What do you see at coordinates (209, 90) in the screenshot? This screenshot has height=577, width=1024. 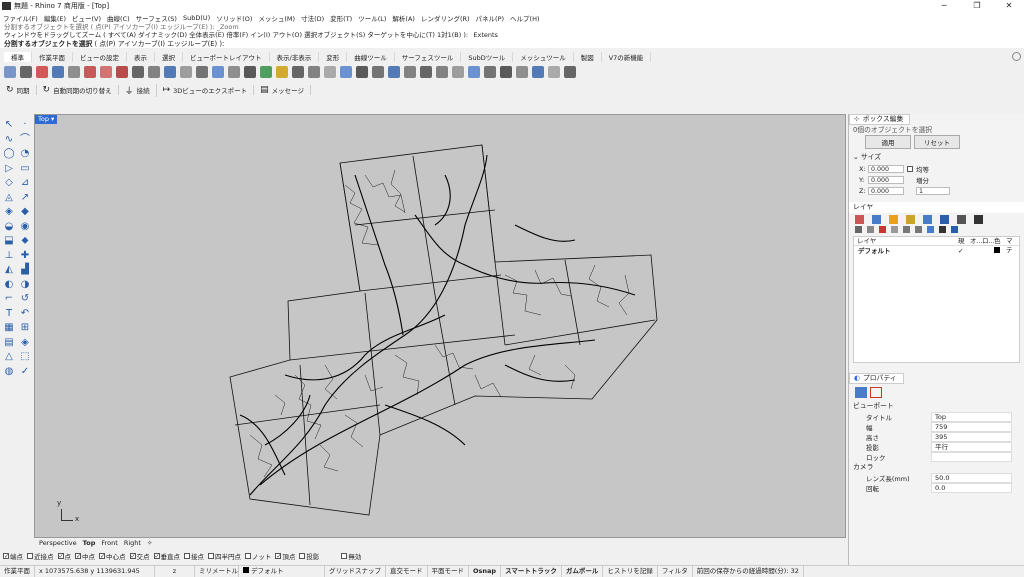 I see `action-button: ↦ 3Dビューのエクスポート` at bounding box center [209, 90].